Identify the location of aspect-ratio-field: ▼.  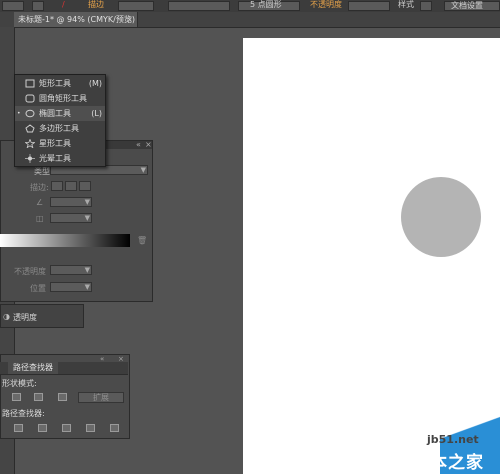
(71, 218).